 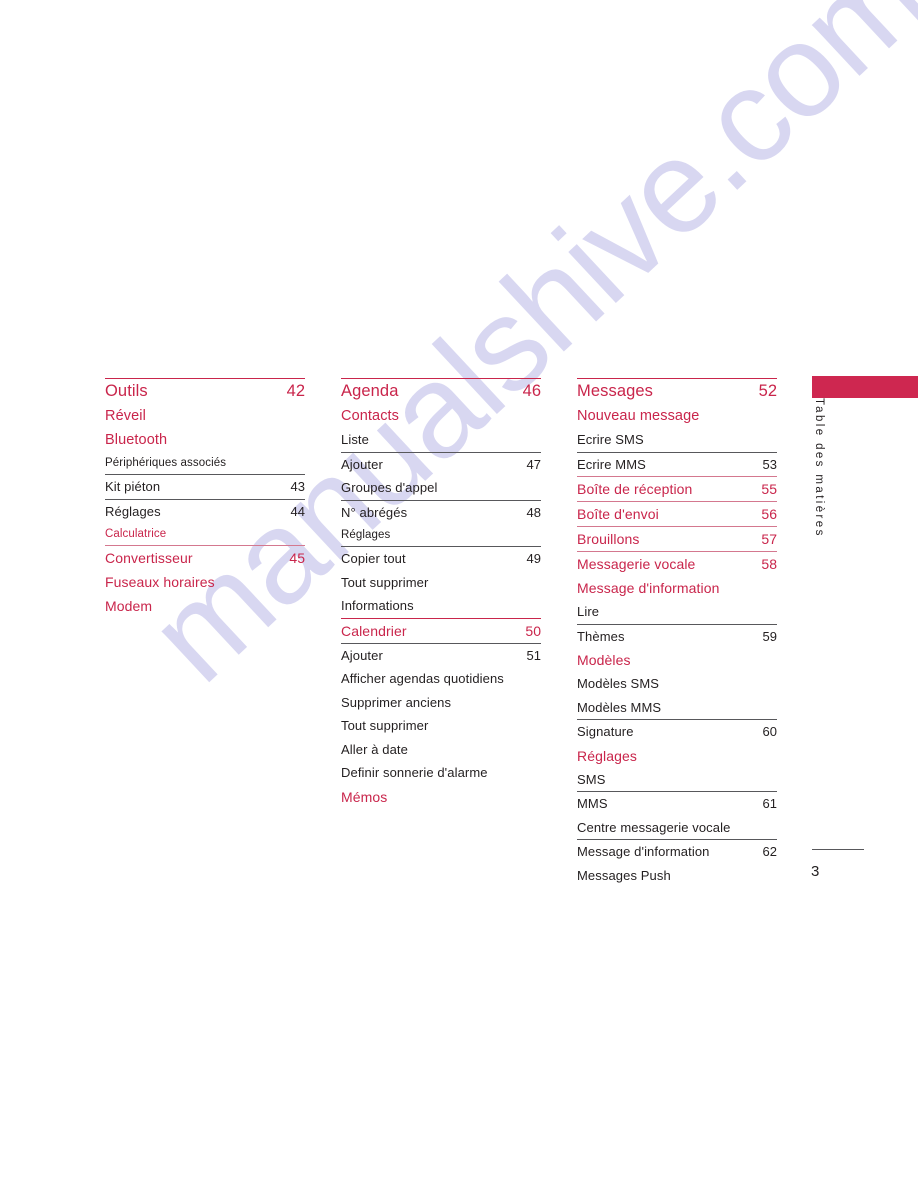 What do you see at coordinates (205, 486) in the screenshot?
I see `toc-entry: Kit piéton 43` at bounding box center [205, 486].